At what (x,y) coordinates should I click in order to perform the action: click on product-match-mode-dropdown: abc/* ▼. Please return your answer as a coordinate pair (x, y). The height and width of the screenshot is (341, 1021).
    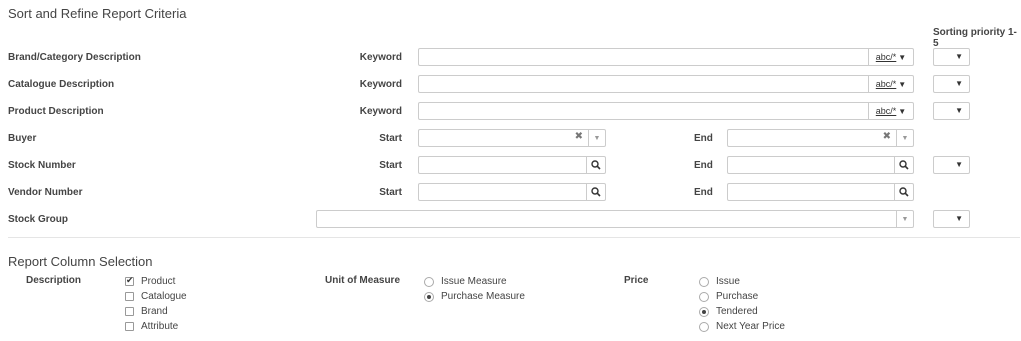
    Looking at the image, I should click on (890, 111).